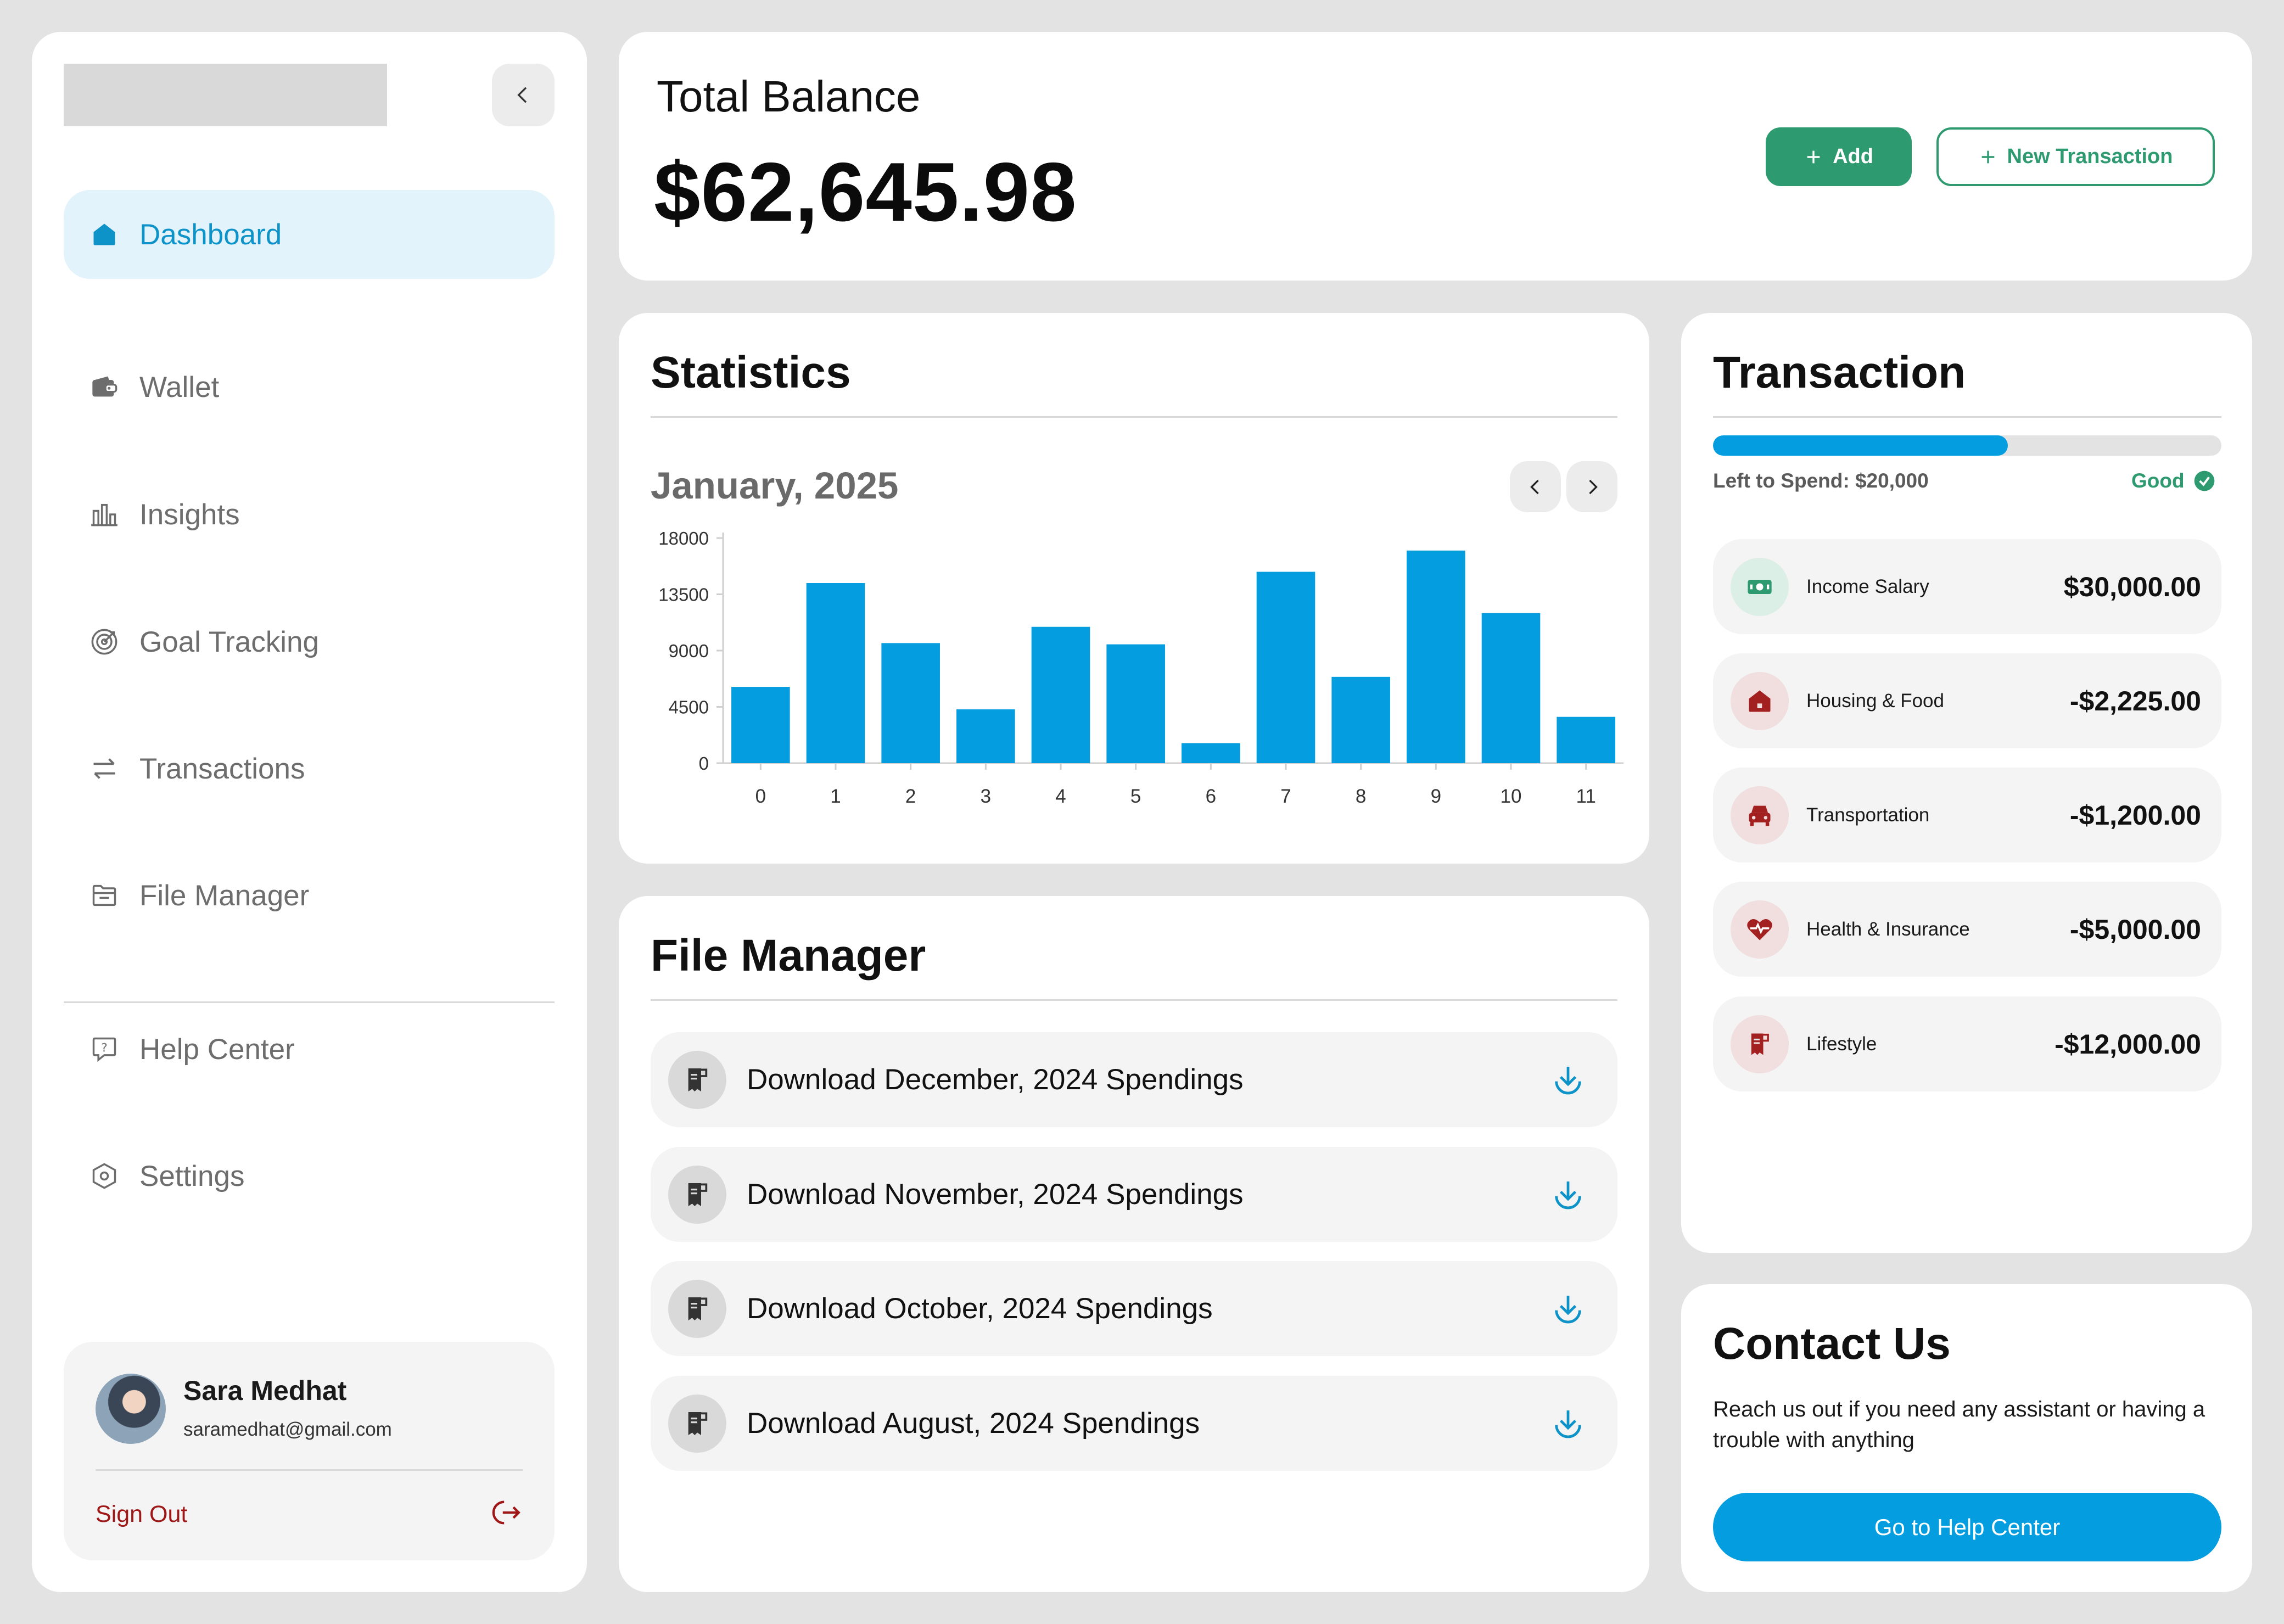 The width and height of the screenshot is (2284, 1624). Describe the element at coordinates (1967, 700) in the screenshot. I see `transaction-row-housing-food: Housing & Food -$2,225.00` at that location.